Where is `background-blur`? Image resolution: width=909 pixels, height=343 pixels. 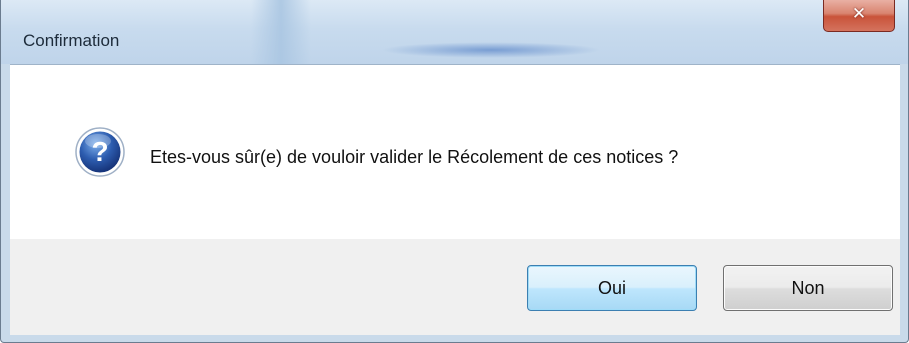 background-blur is located at coordinates (281, 32).